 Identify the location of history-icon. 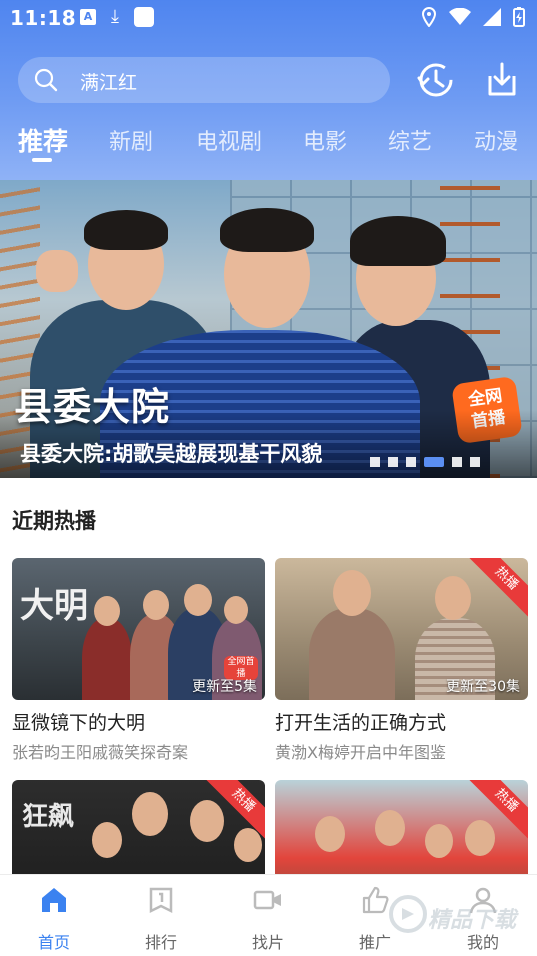
(436, 80).